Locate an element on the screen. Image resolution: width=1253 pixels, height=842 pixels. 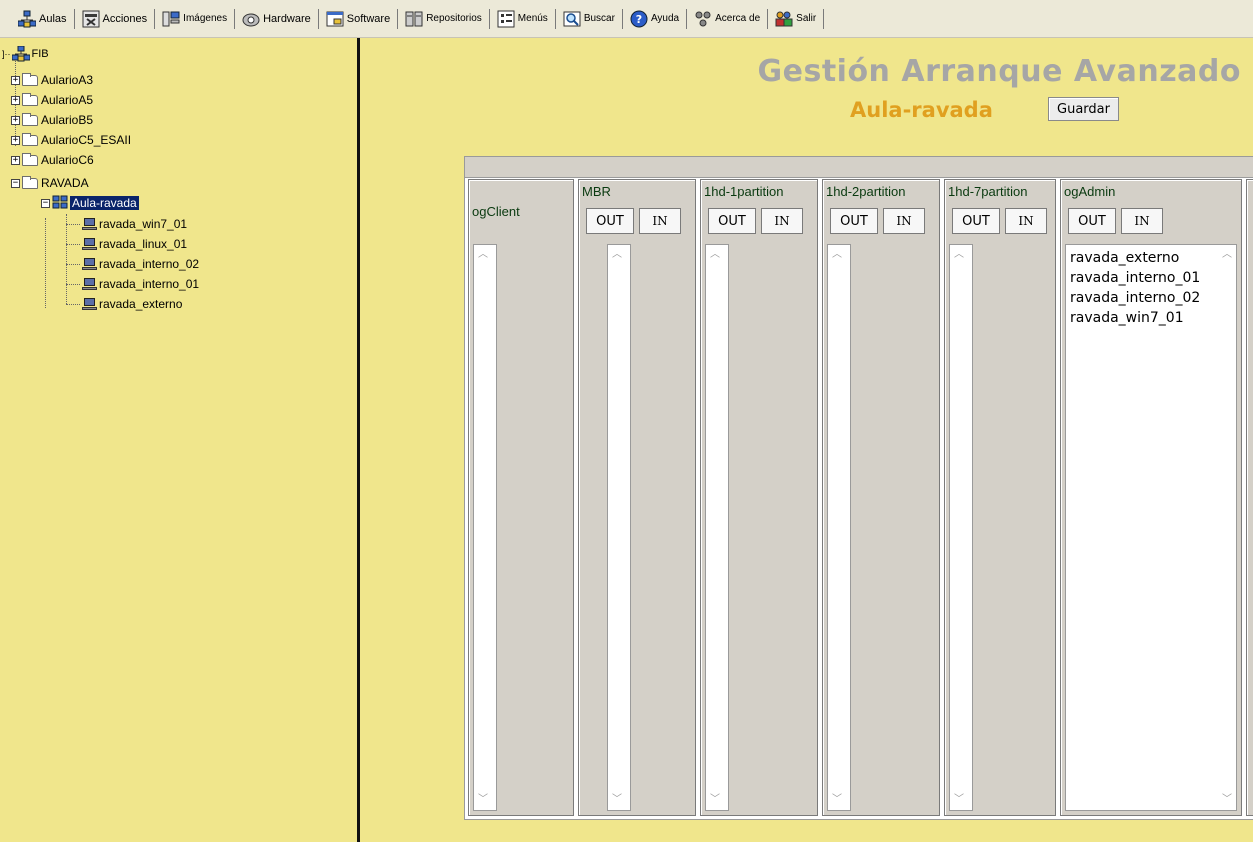
toolbar-buscar: Buscar is located at coordinates (589, 19).